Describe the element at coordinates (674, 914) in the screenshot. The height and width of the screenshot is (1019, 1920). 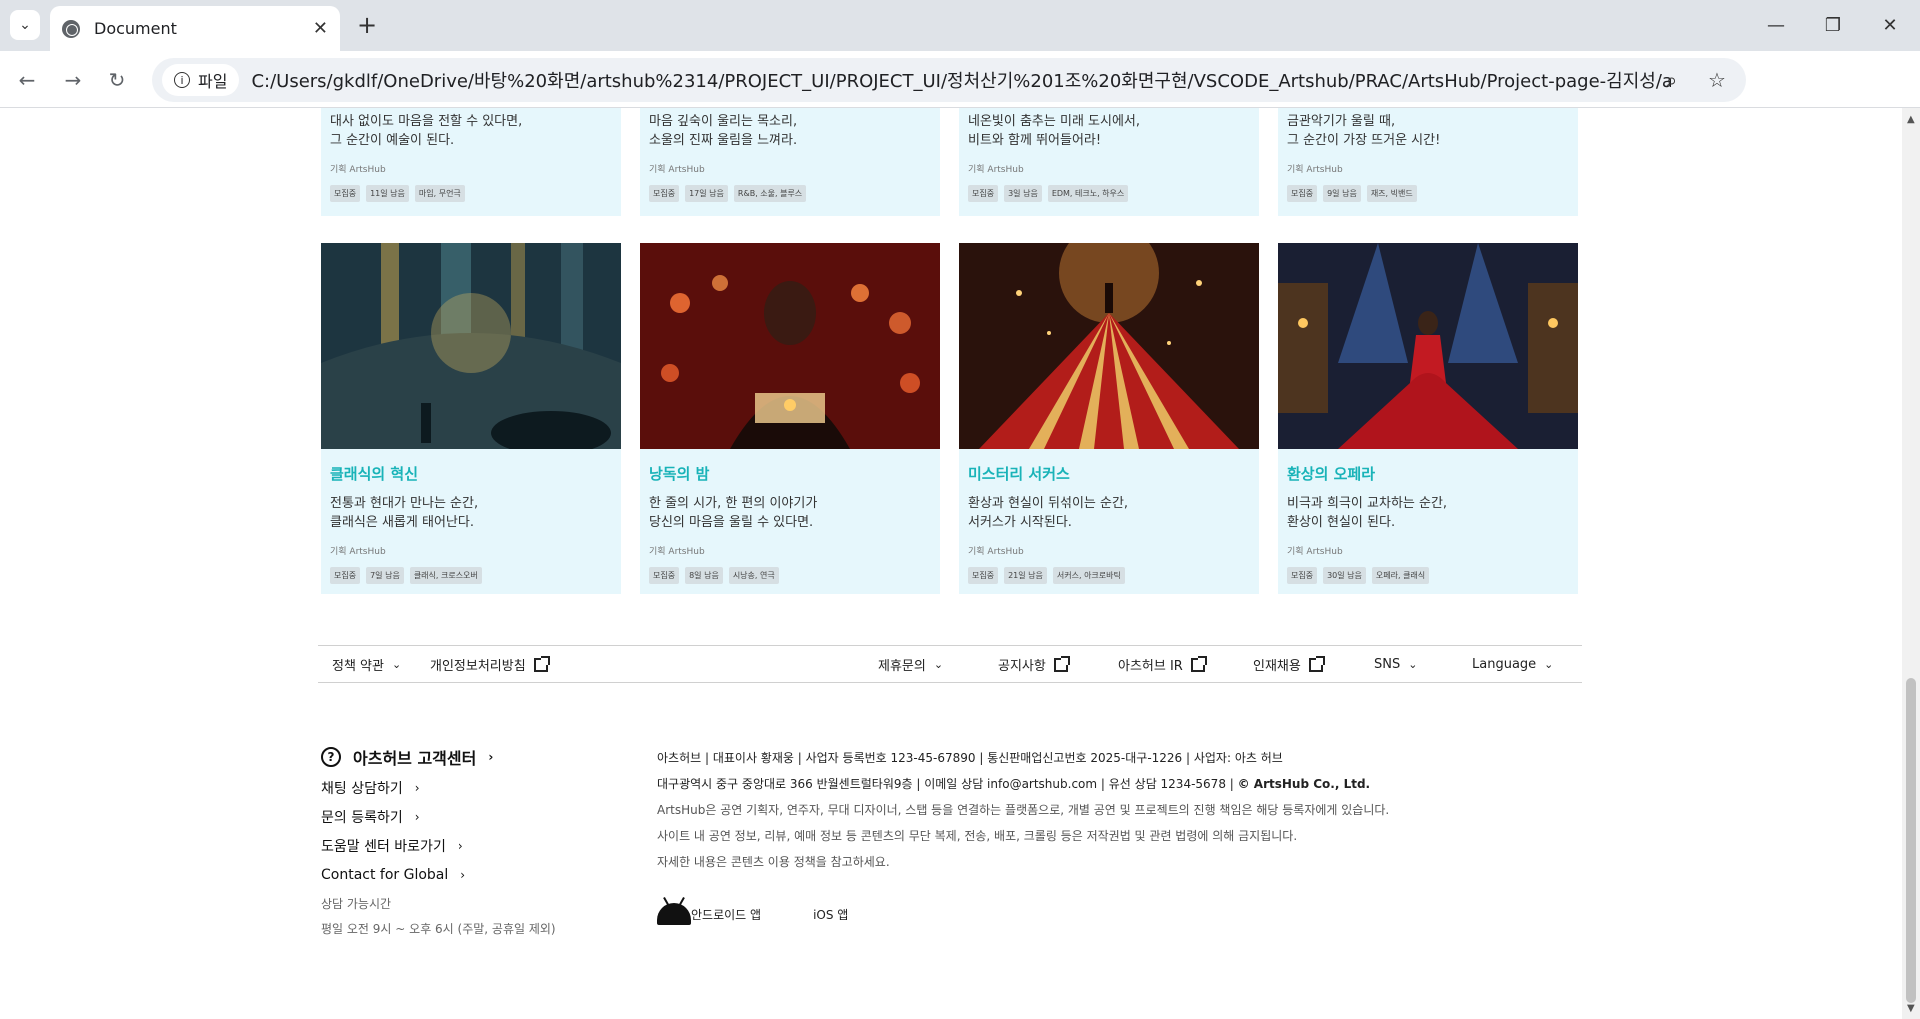
I see `android-icon` at that location.